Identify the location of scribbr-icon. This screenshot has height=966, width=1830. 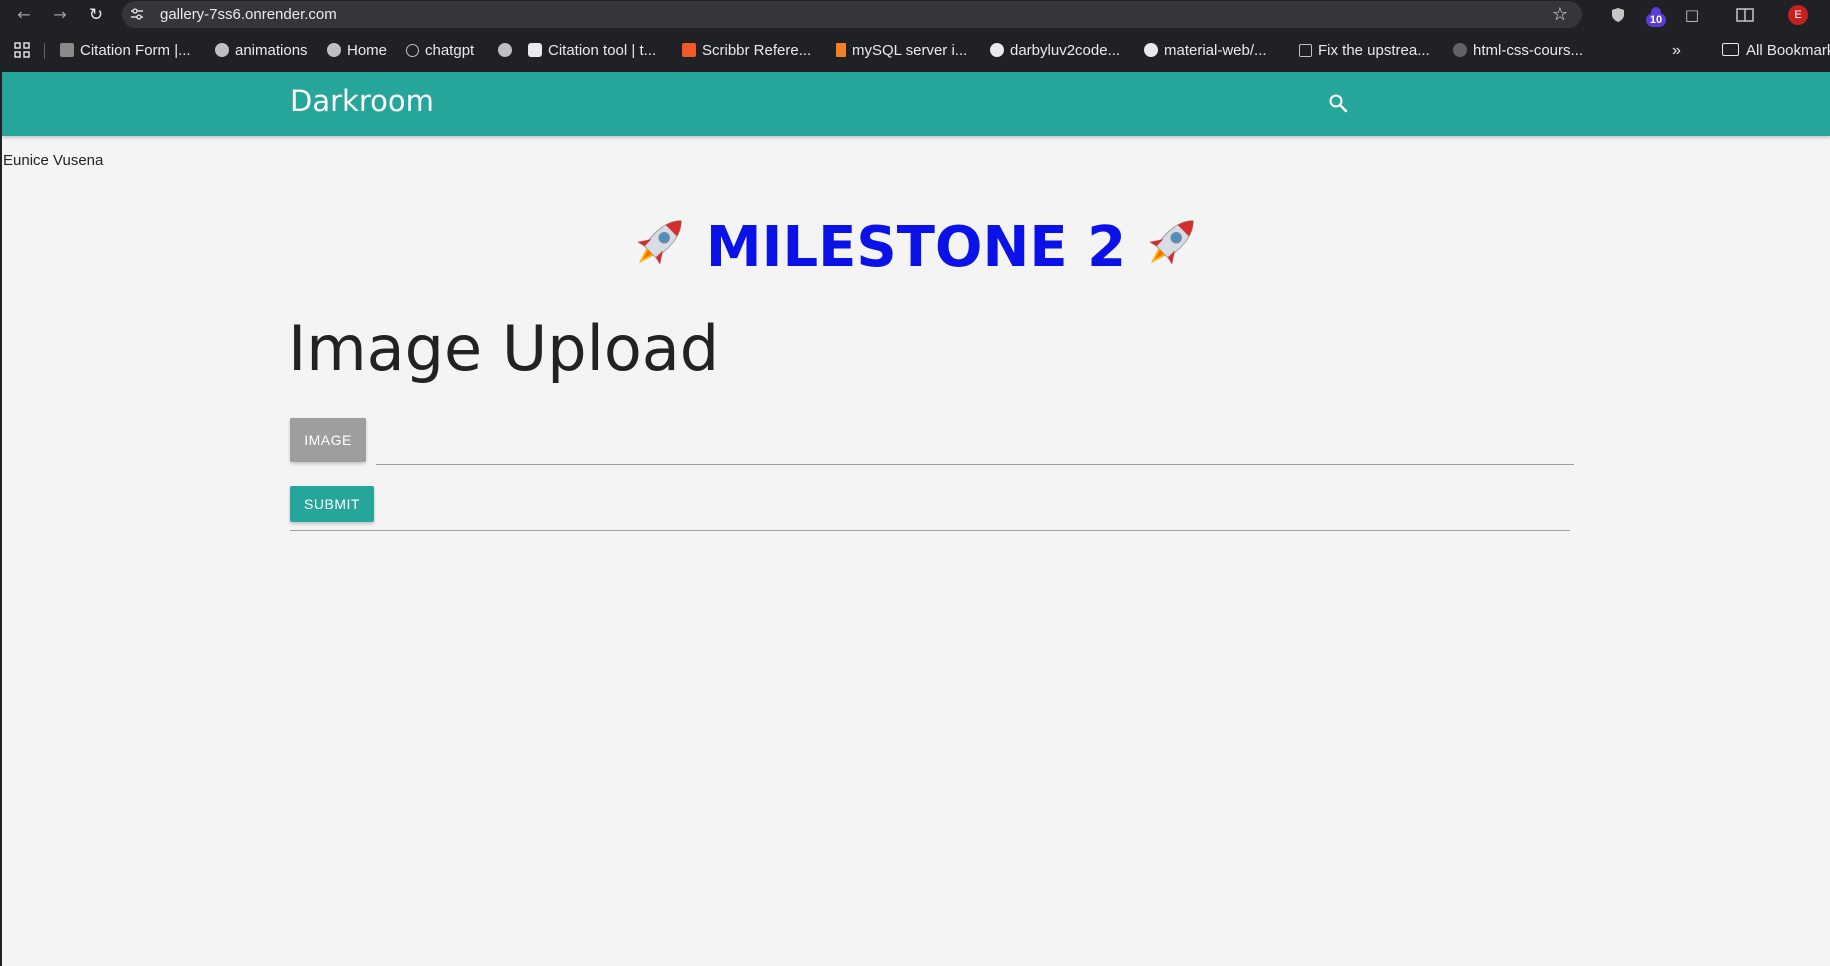
(689, 50).